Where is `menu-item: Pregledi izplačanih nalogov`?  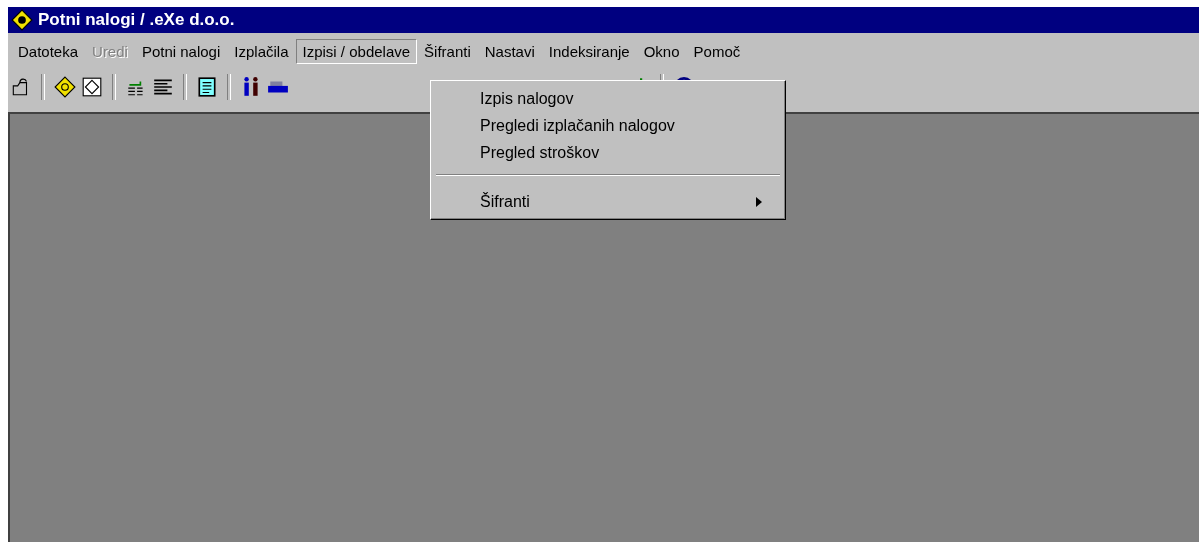
menu-item: Pregledi izplačanih nalogov is located at coordinates (608, 125).